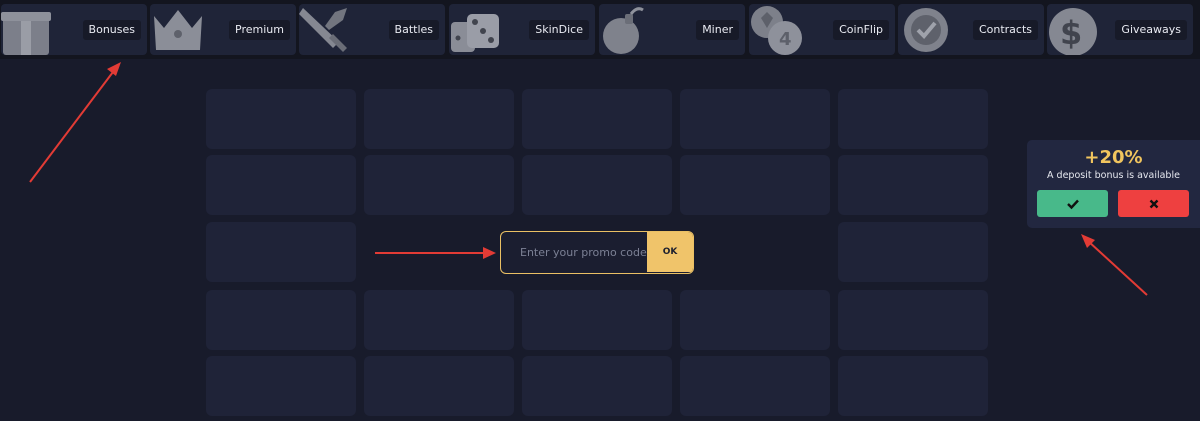  What do you see at coordinates (111, 30) in the screenshot?
I see `nav-item-label: Bonuses` at bounding box center [111, 30].